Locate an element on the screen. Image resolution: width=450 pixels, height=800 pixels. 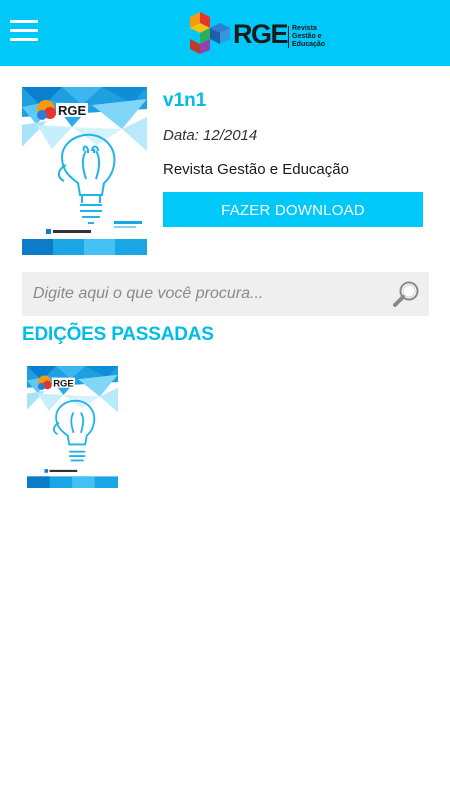
past-editions-heading: EDIÇÕES PASSADAS is located at coordinates (118, 334).